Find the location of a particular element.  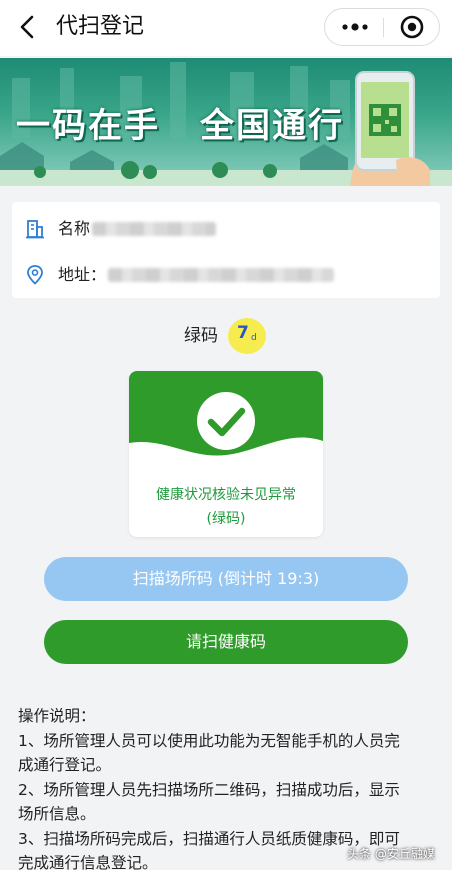

nav-bar: 代扫登记 is located at coordinates (226, 28).